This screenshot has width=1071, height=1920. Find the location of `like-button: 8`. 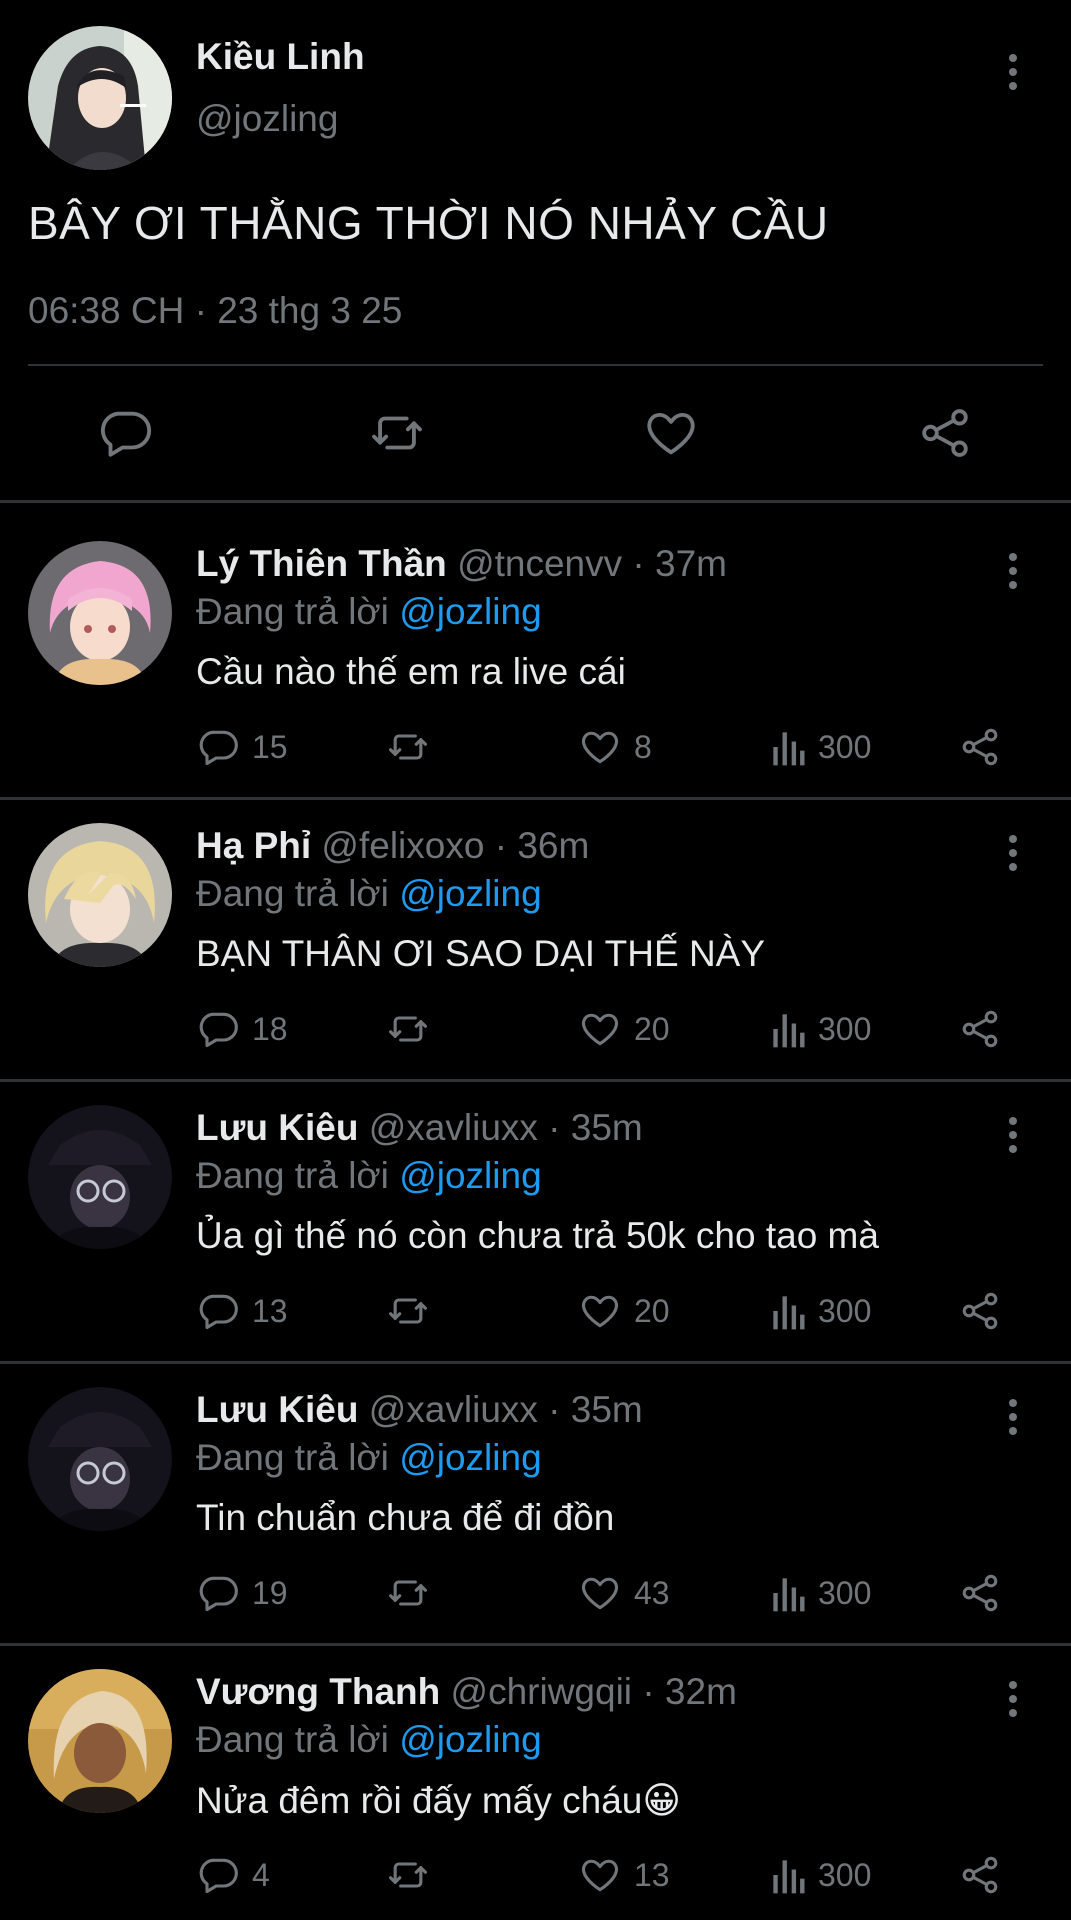

like-button: 8 is located at coordinates (615, 747).